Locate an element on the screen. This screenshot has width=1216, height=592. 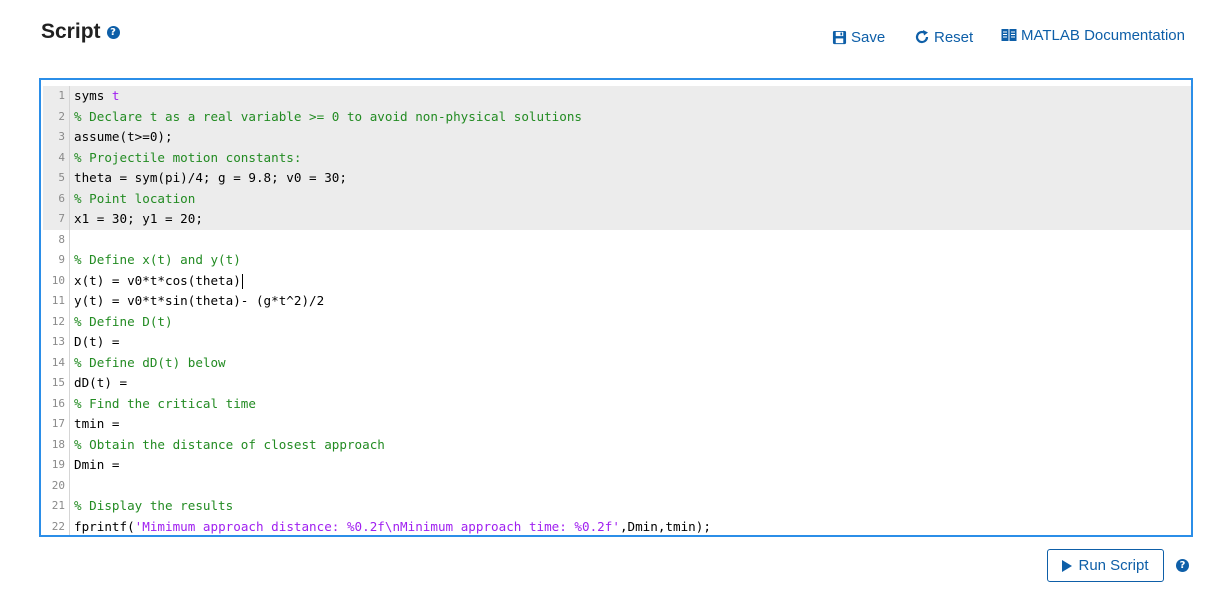
line-number: 8 is located at coordinates (56, 239).